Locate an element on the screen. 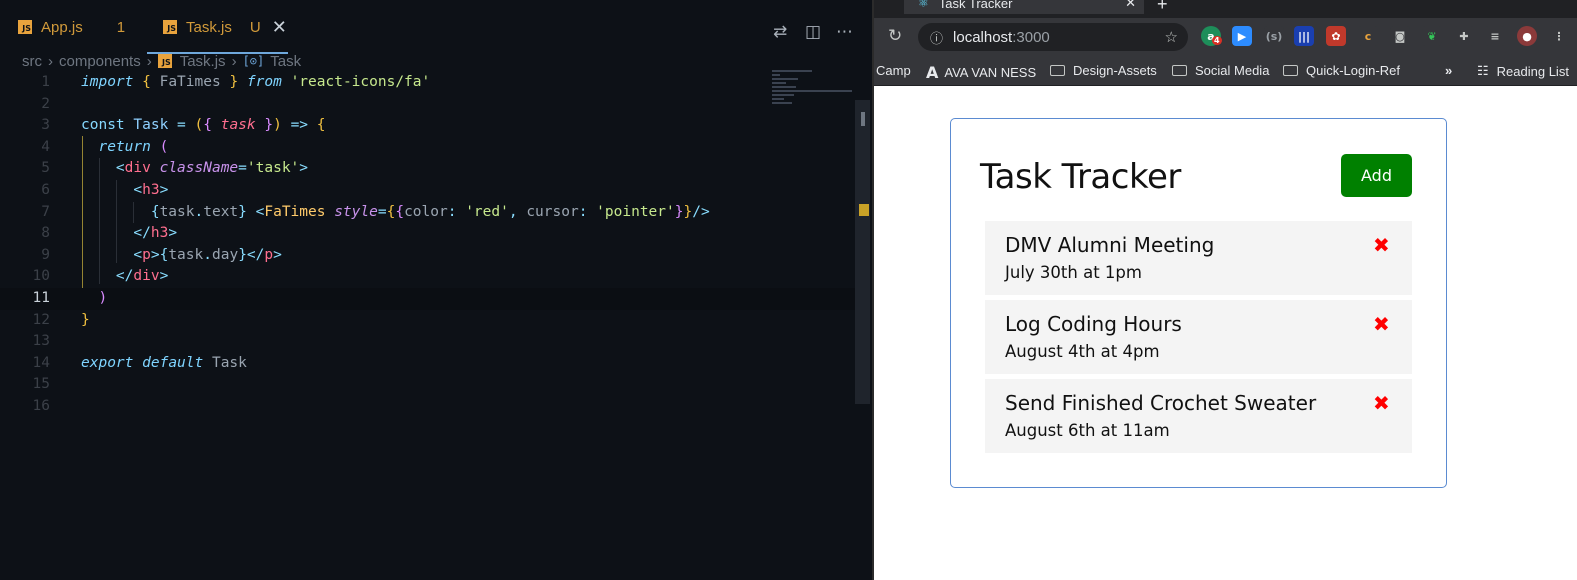  extension-icon: c is located at coordinates (1368, 36).